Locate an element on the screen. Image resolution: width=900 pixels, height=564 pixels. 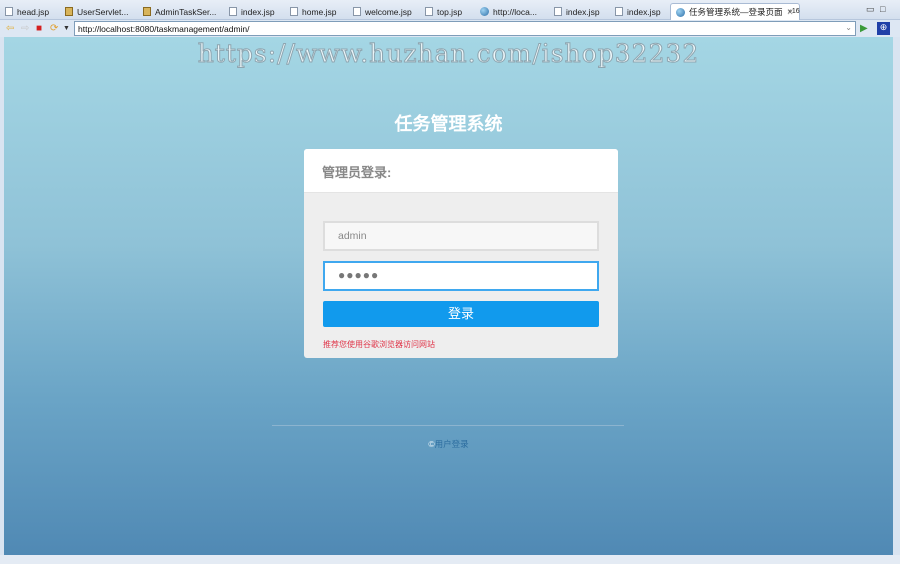
tab-overflow-button: »16 is located at coordinates (794, 11).